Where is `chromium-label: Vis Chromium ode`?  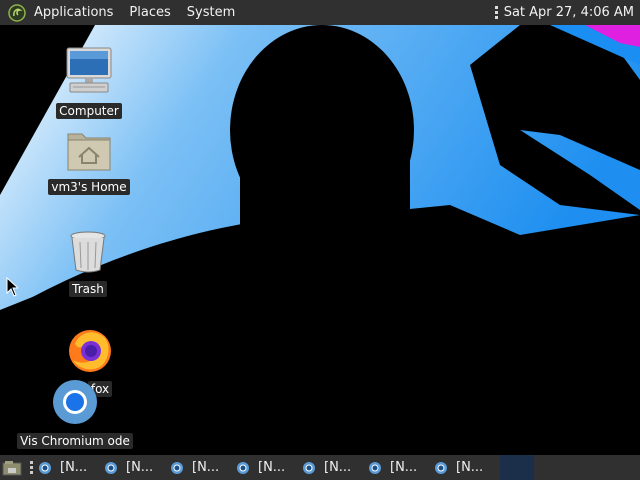 chromium-label: Vis Chromium ode is located at coordinates (75, 441).